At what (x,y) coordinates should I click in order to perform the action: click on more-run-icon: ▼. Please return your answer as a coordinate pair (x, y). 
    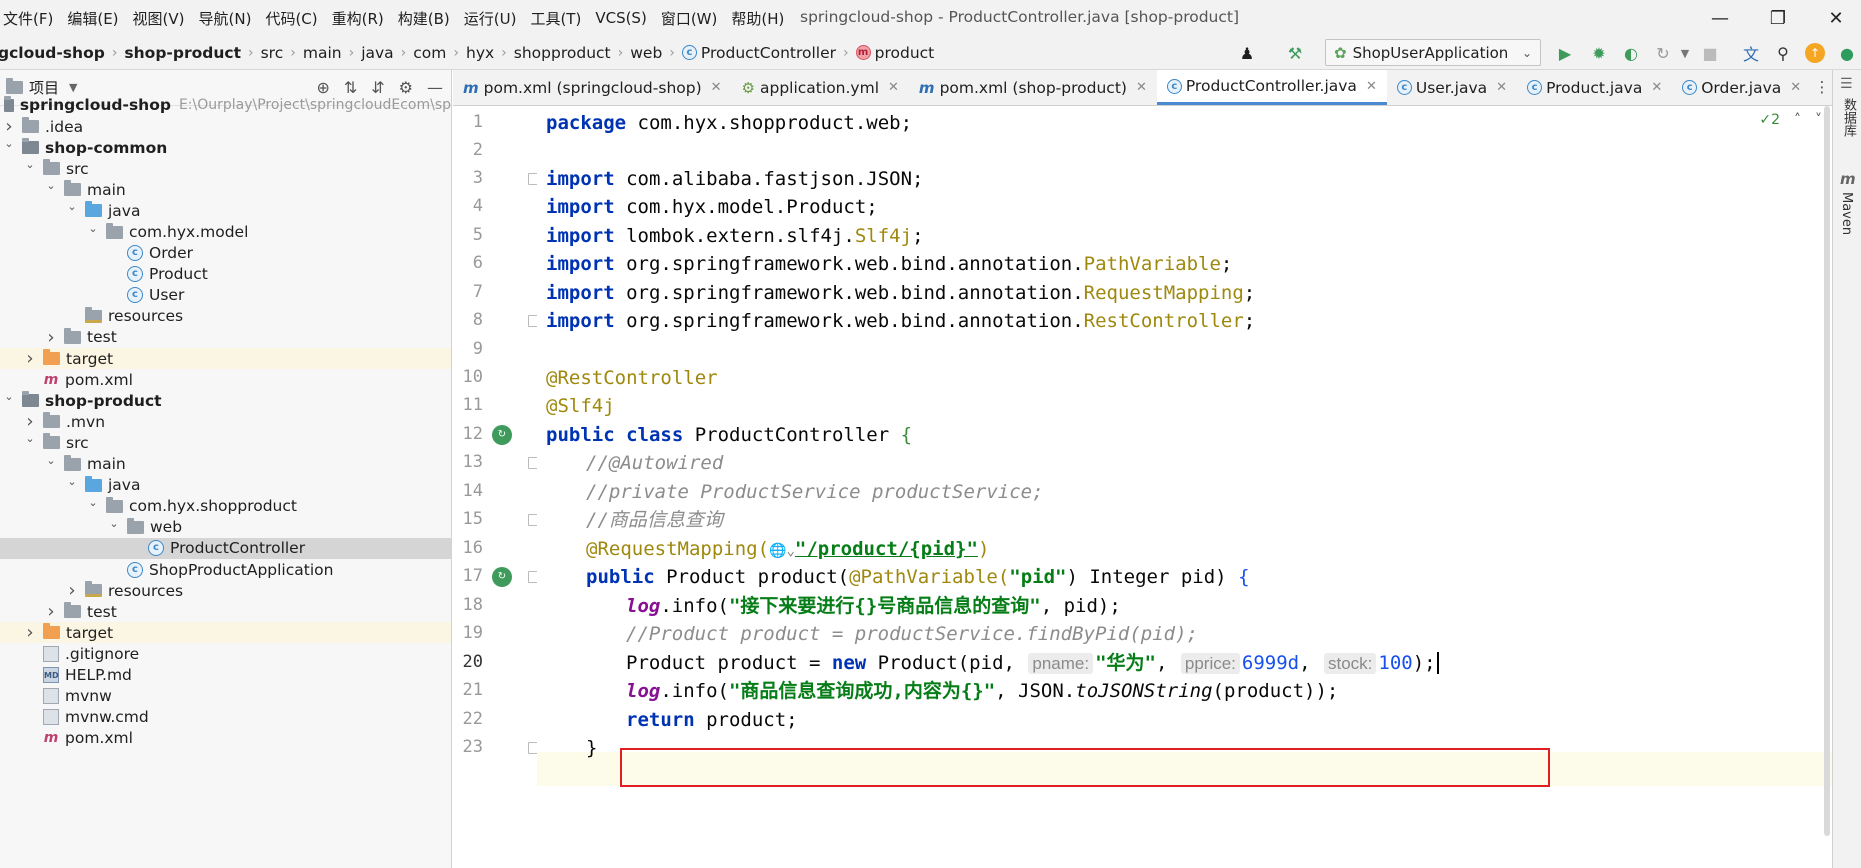
    Looking at the image, I should click on (1685, 53).